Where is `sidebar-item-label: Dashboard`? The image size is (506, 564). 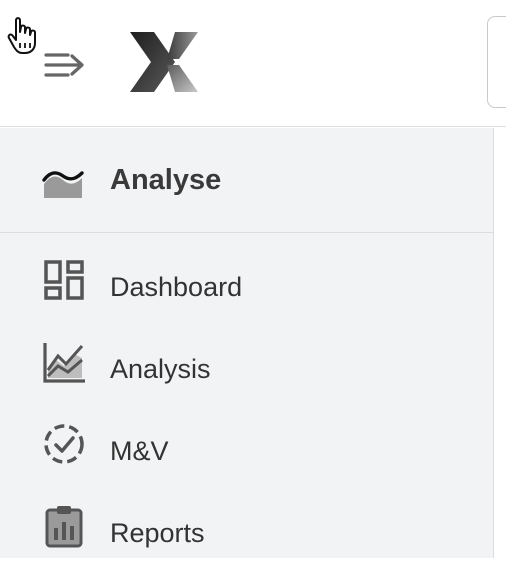
sidebar-item-label: Dashboard is located at coordinates (176, 287).